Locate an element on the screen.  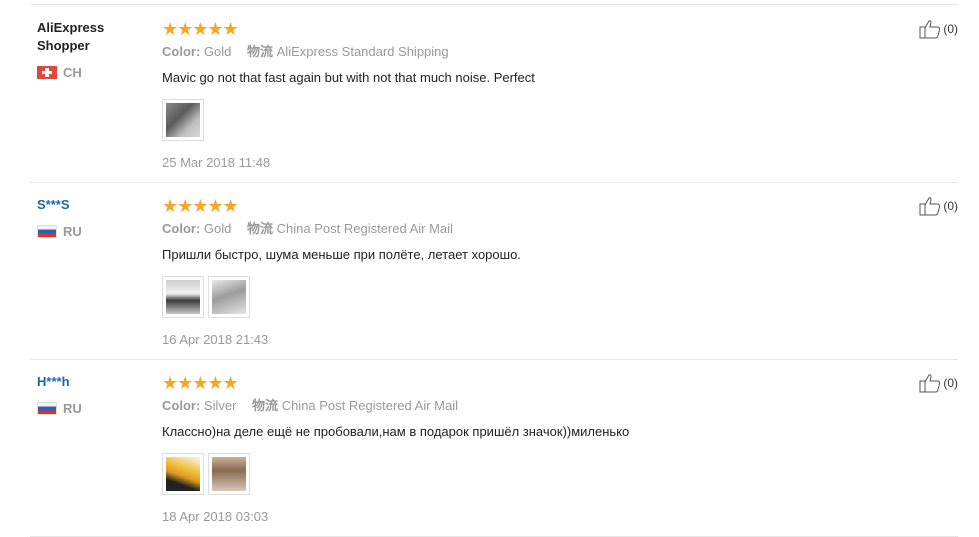
shipping-value: AliExpress Standard Shipping is located at coordinates (362, 51).